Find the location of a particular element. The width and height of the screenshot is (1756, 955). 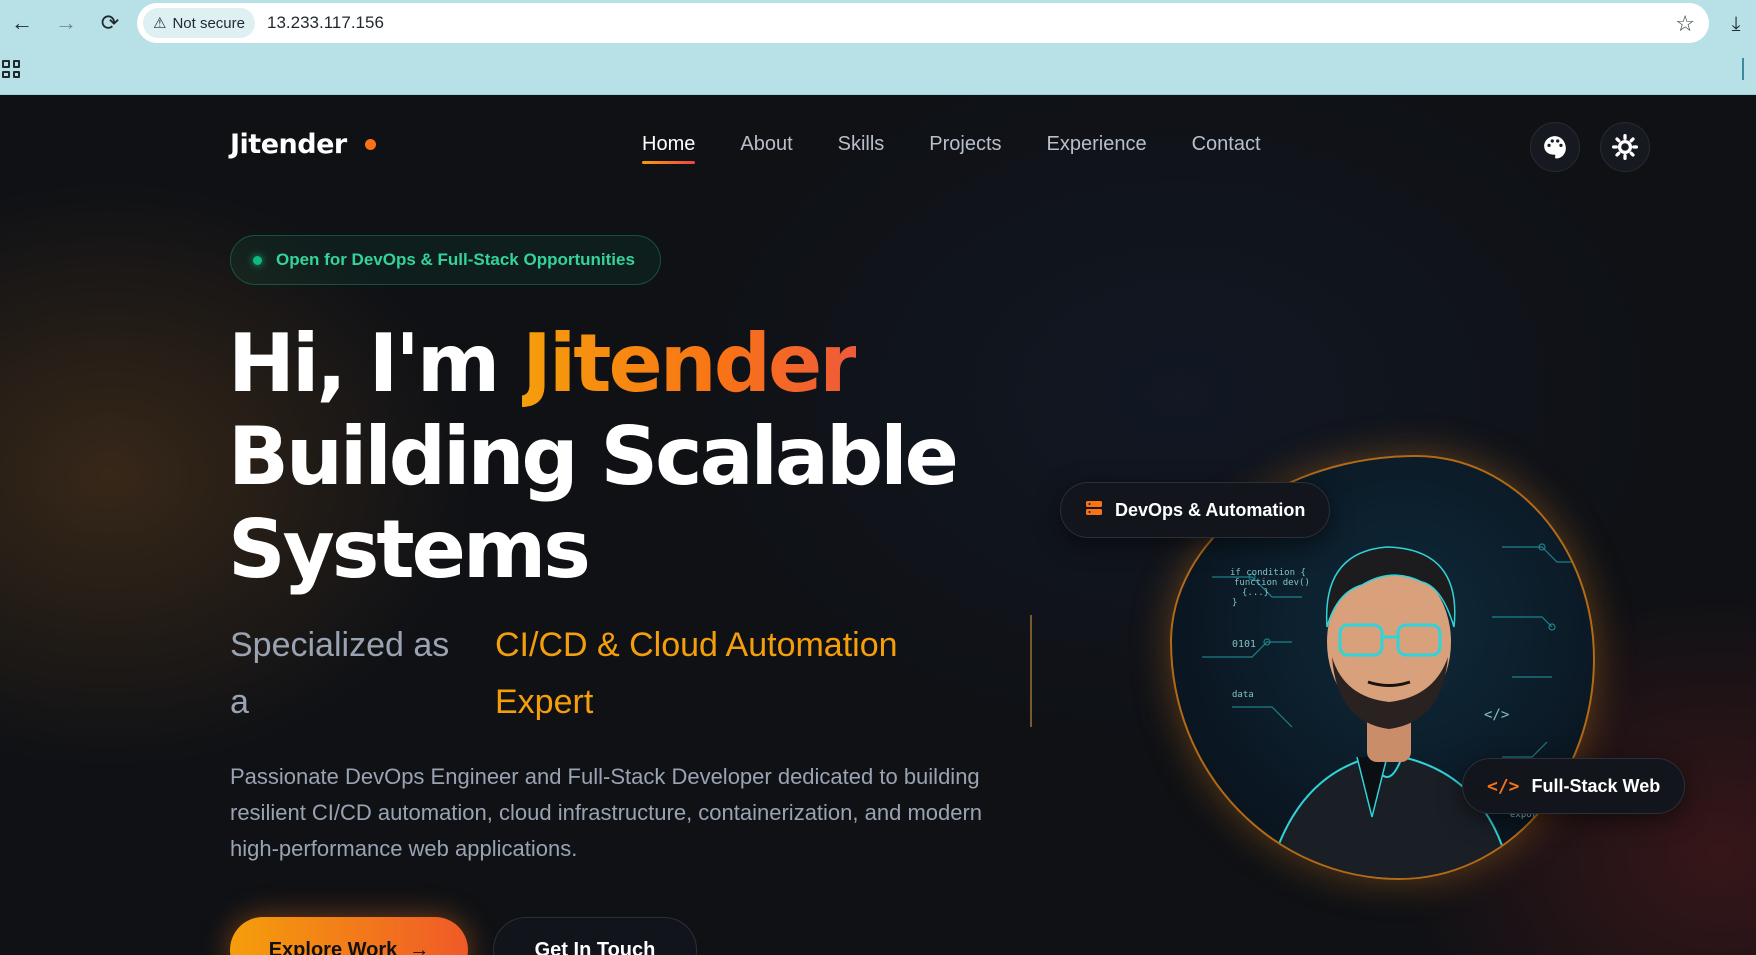

headline-prefix: Hi, I'm is located at coordinates (364, 363).